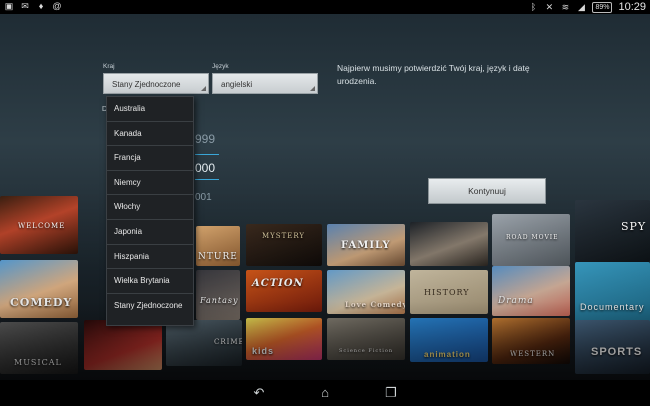  What do you see at coordinates (205, 139) in the screenshot?
I see `year-option-prev: 999` at bounding box center [205, 139].